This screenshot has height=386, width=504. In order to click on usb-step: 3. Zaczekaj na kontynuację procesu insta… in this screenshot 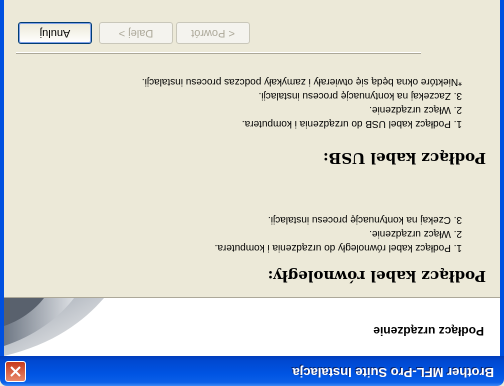, I will do `click(360, 95)`.